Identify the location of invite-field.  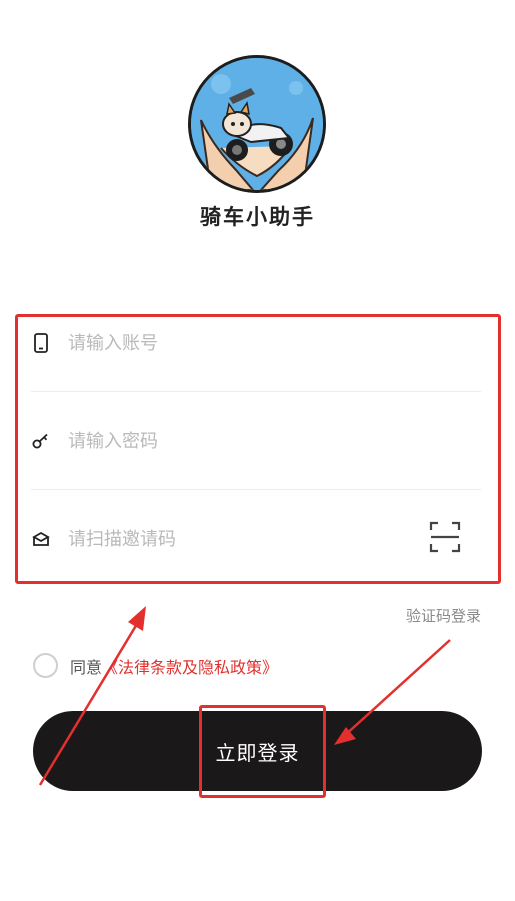
(256, 539).